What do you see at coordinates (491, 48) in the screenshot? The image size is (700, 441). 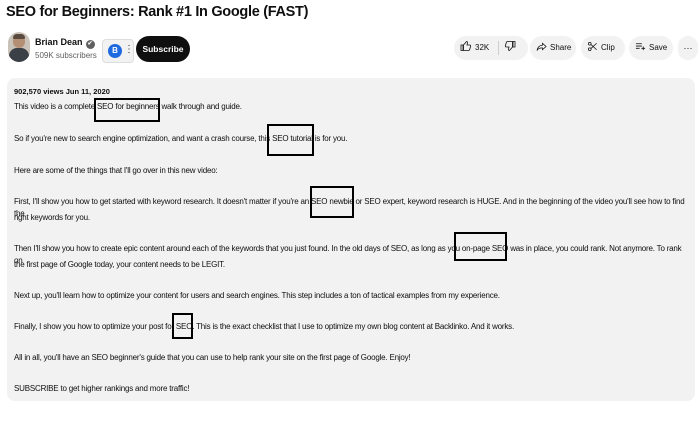 I see `like-dislike-group: 32K` at bounding box center [491, 48].